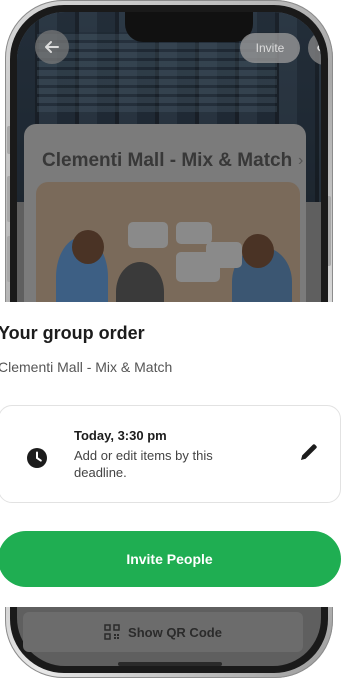 This screenshot has height=681, width=341. I want to click on deadline-description: Add or edit items by this deadline., so click(143, 464).